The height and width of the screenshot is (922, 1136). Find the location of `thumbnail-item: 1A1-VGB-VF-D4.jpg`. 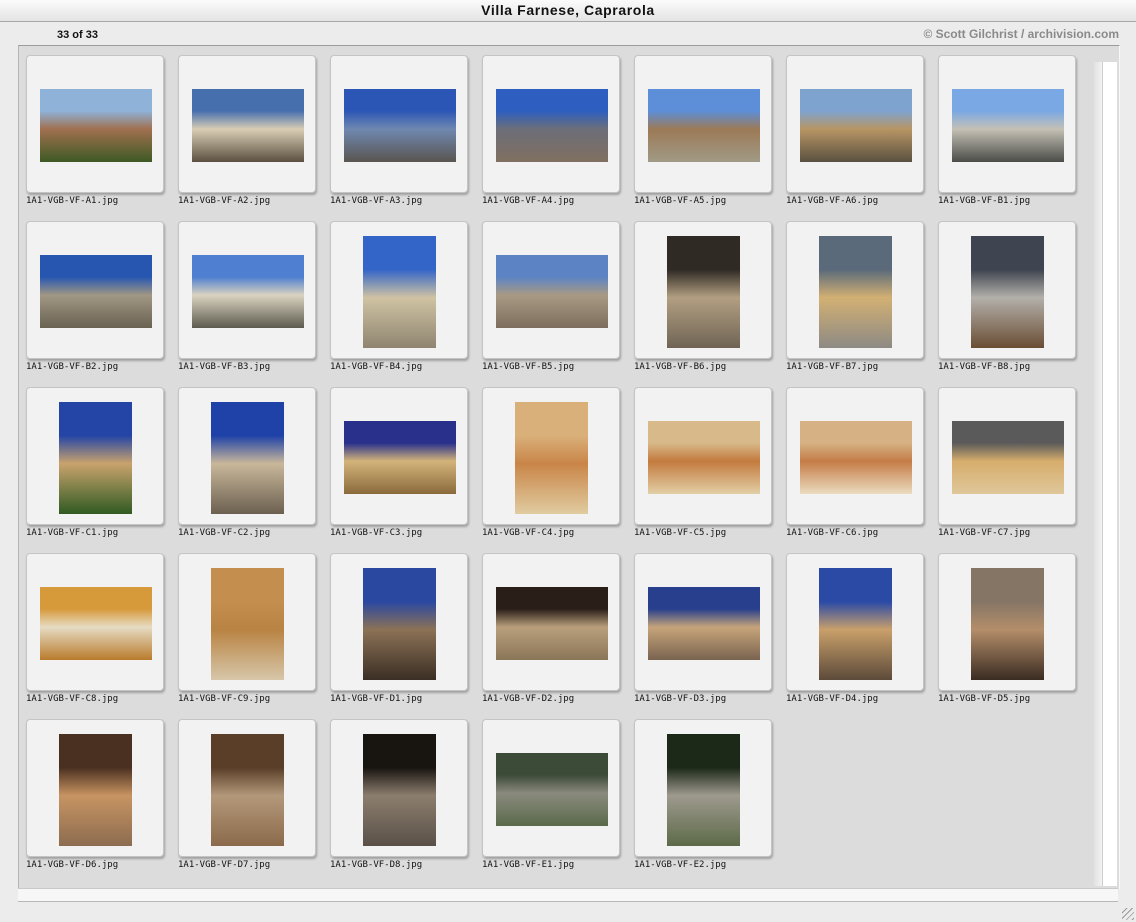

thumbnail-item: 1A1-VGB-VF-D4.jpg is located at coordinates (860, 633).